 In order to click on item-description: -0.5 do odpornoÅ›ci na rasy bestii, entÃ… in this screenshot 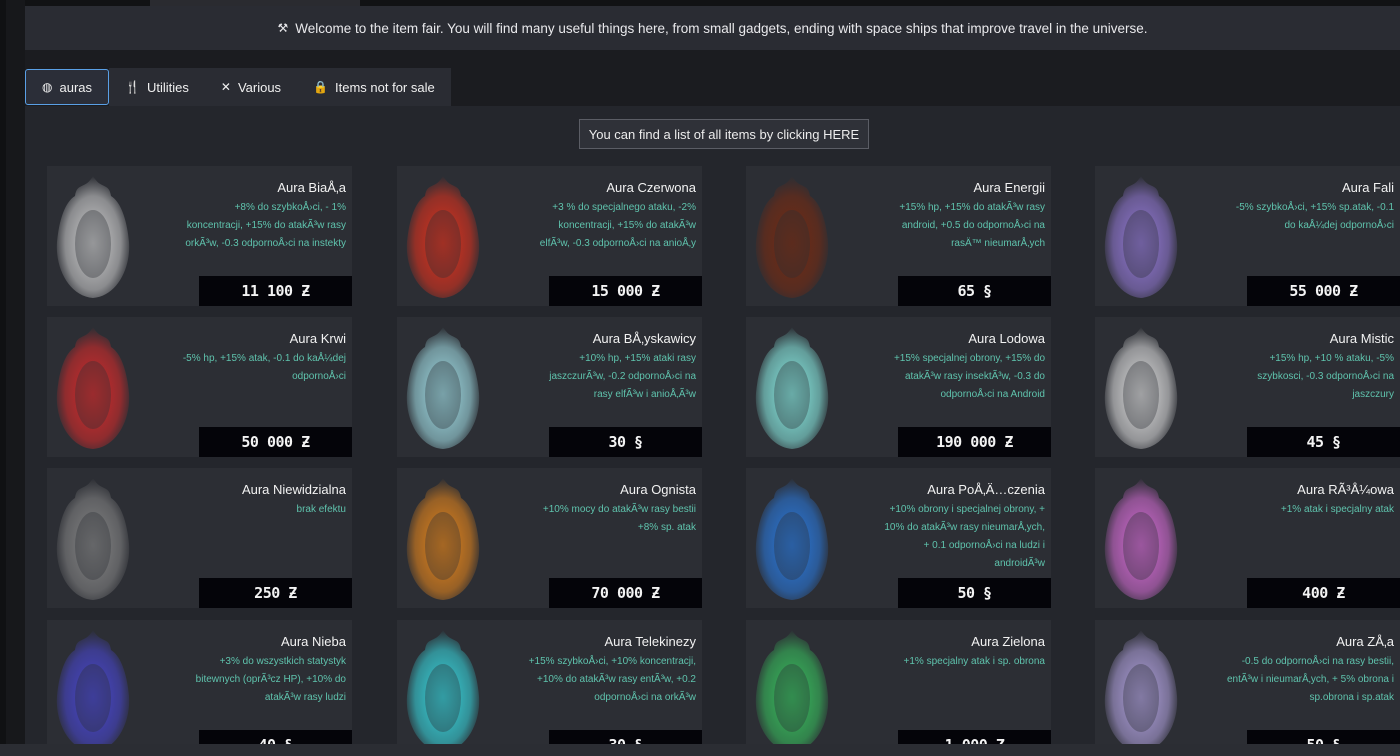, I will do `click(1310, 679)`.